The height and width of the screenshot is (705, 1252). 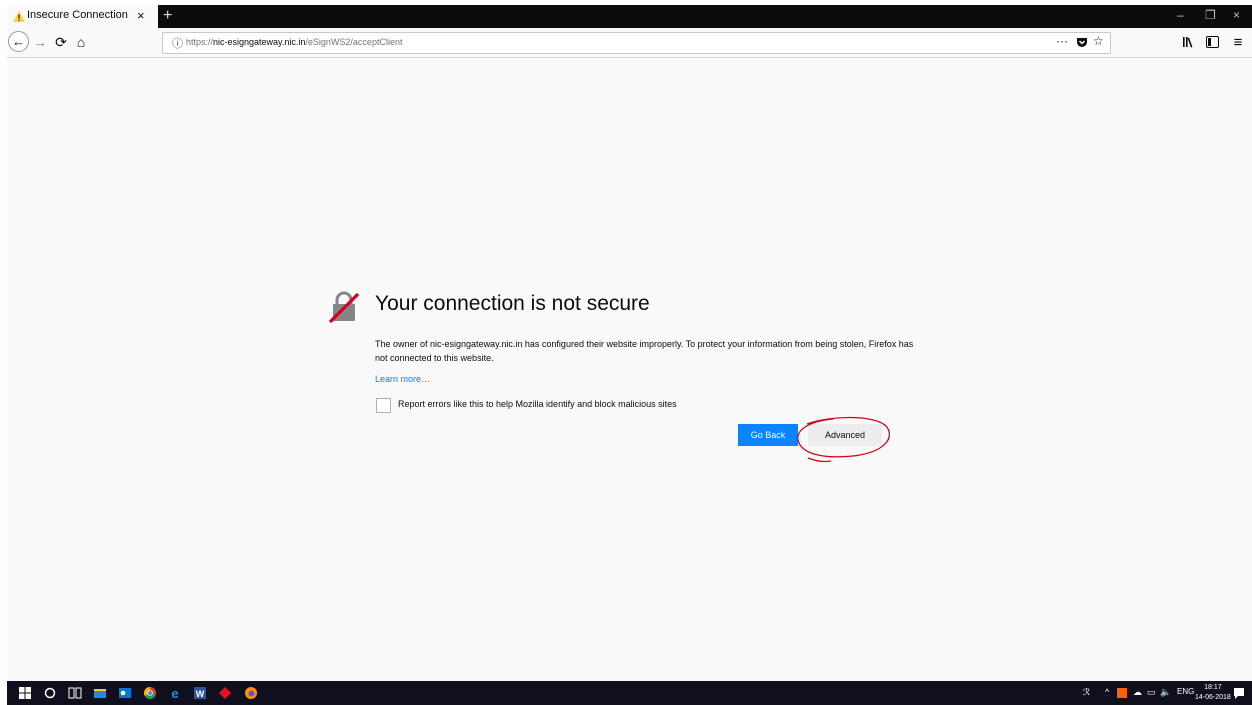 What do you see at coordinates (75, 693) in the screenshot?
I see `task-view-icon` at bounding box center [75, 693].